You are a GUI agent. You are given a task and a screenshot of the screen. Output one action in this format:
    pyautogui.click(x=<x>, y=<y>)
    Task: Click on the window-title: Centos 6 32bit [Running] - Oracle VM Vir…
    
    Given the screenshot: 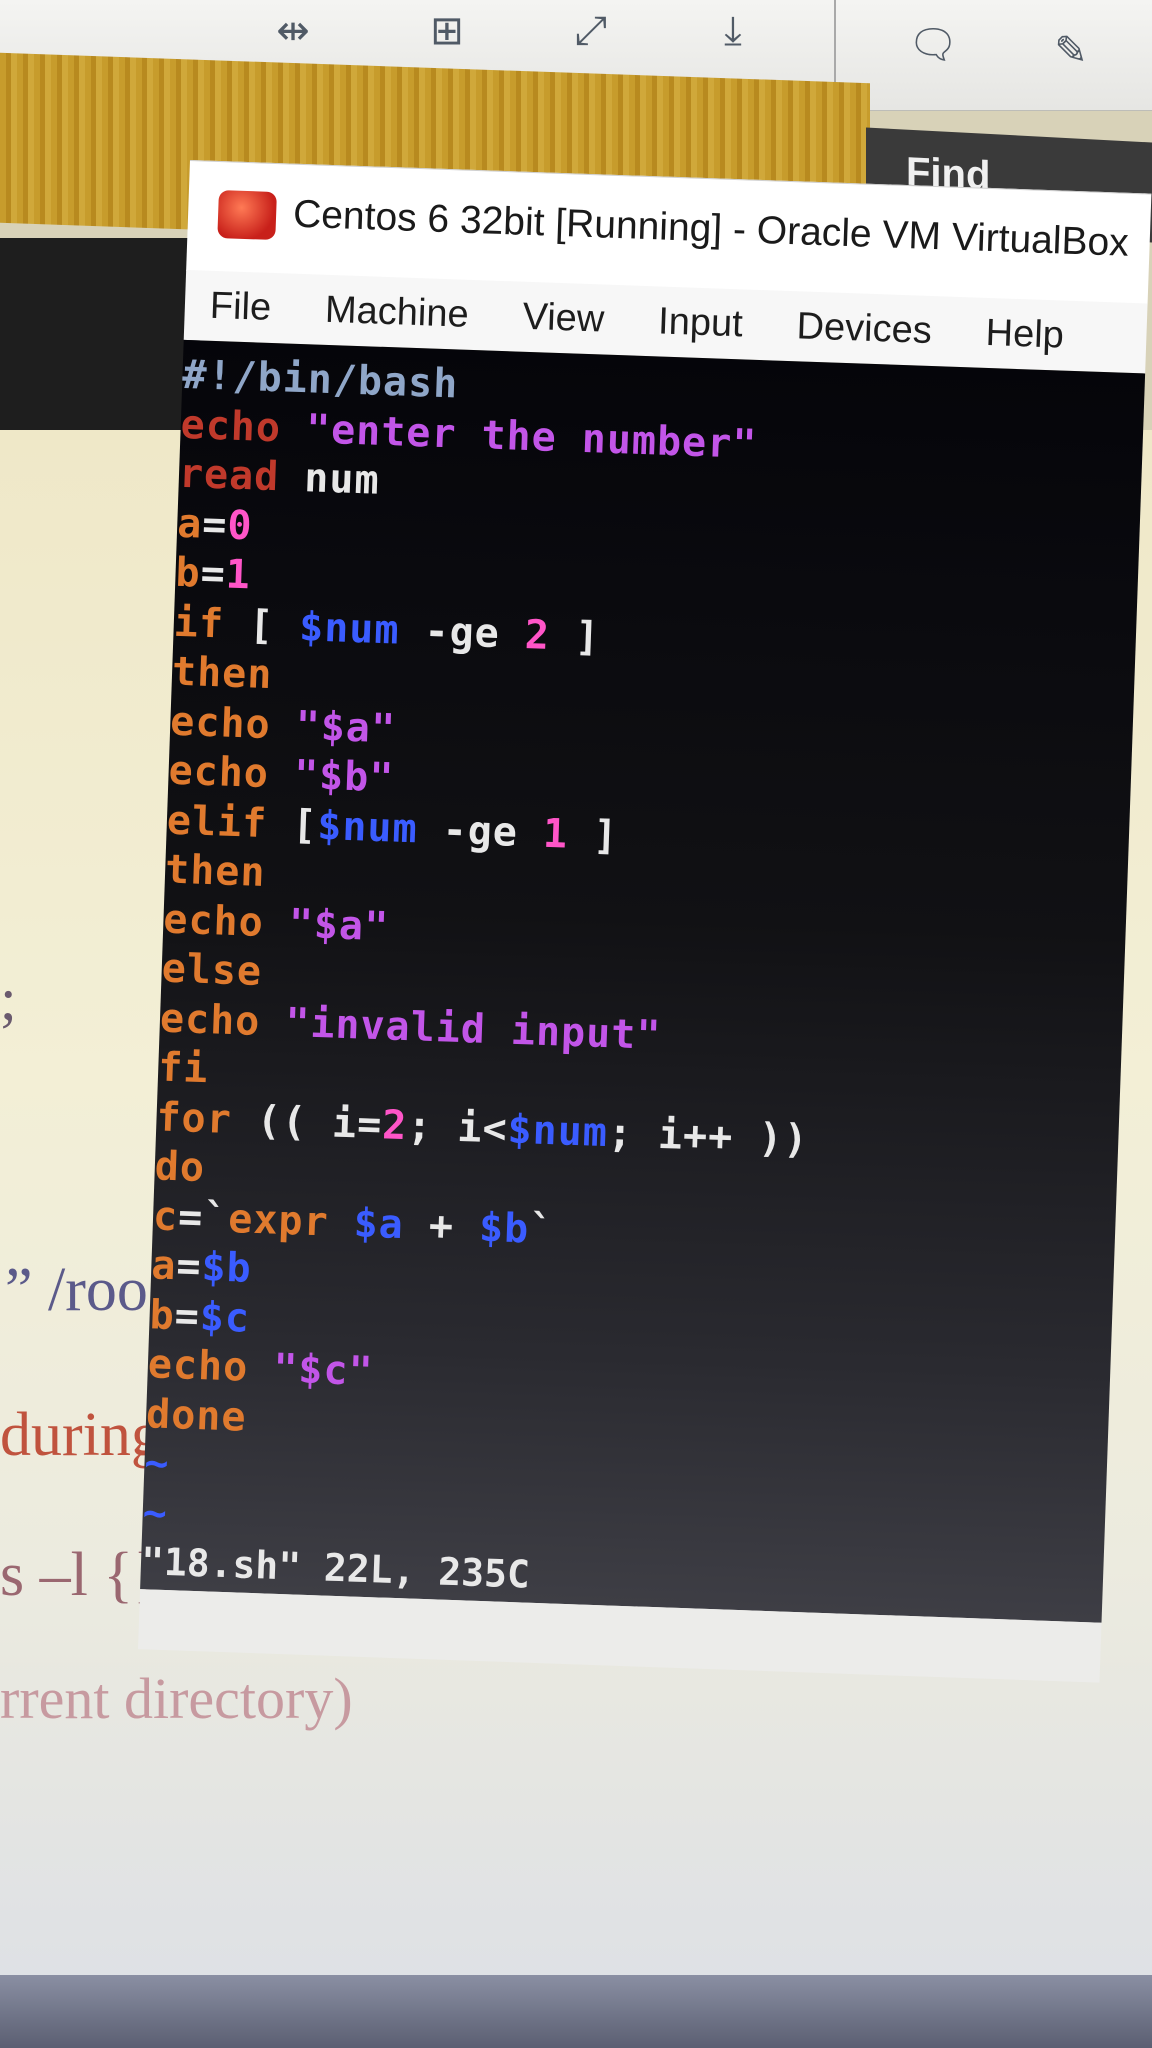 What is the action you would take?
    pyautogui.click(x=711, y=228)
    